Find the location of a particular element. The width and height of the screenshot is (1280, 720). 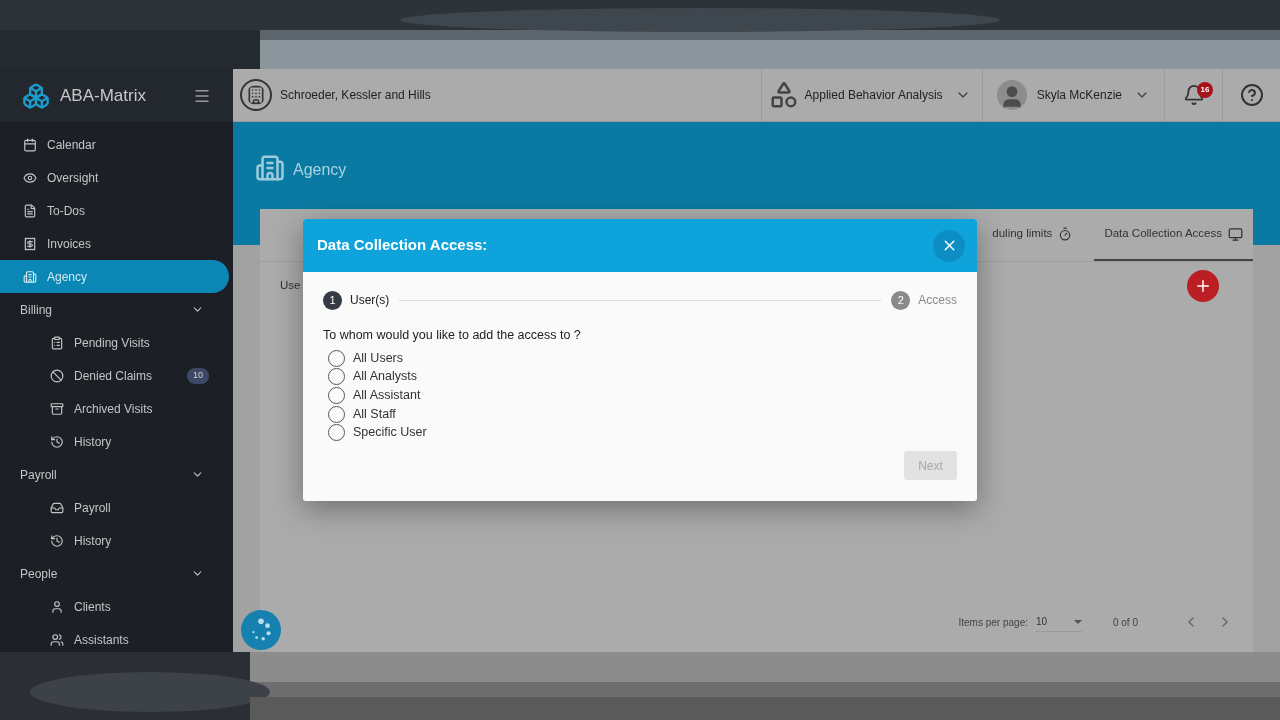

close-button is located at coordinates (949, 245).